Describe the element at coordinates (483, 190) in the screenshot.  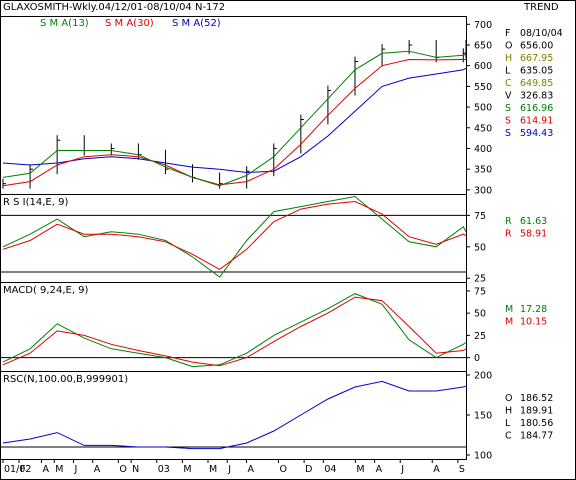
I see `price-ytick-label-8: 300` at that location.